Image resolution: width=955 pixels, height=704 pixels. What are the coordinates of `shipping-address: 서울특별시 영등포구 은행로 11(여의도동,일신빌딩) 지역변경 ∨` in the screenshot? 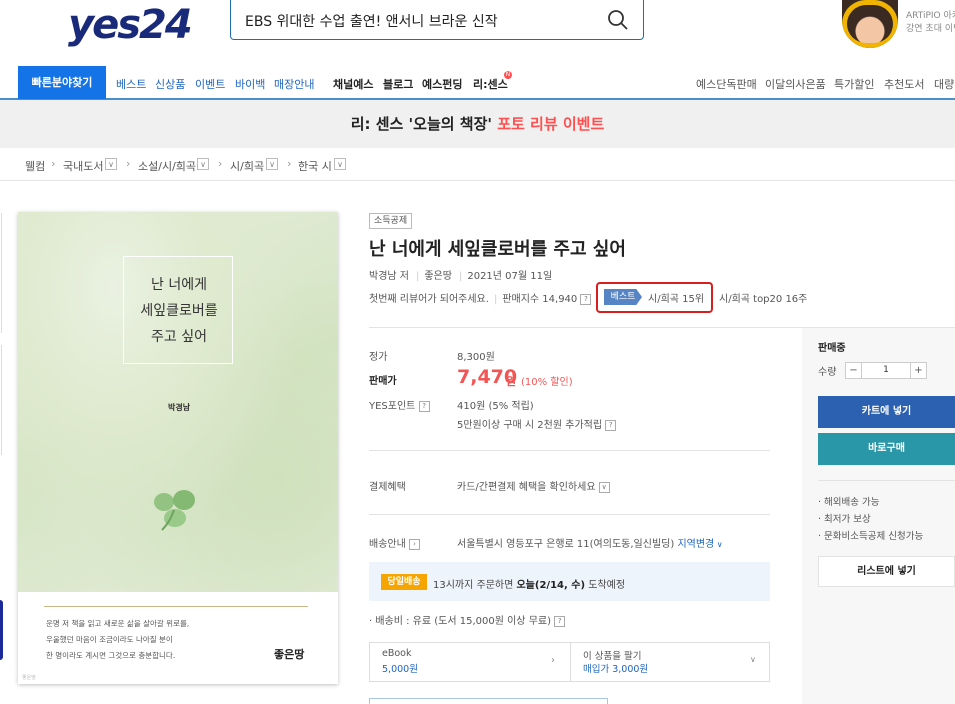 It's located at (590, 542).